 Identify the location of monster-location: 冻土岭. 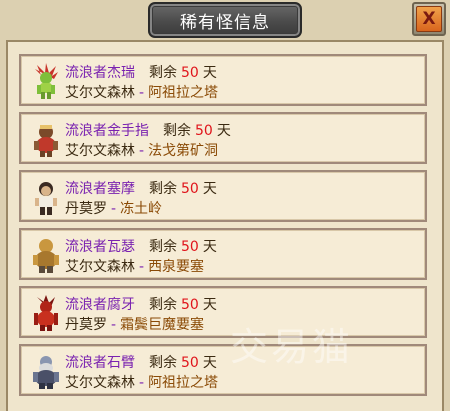
(141, 209).